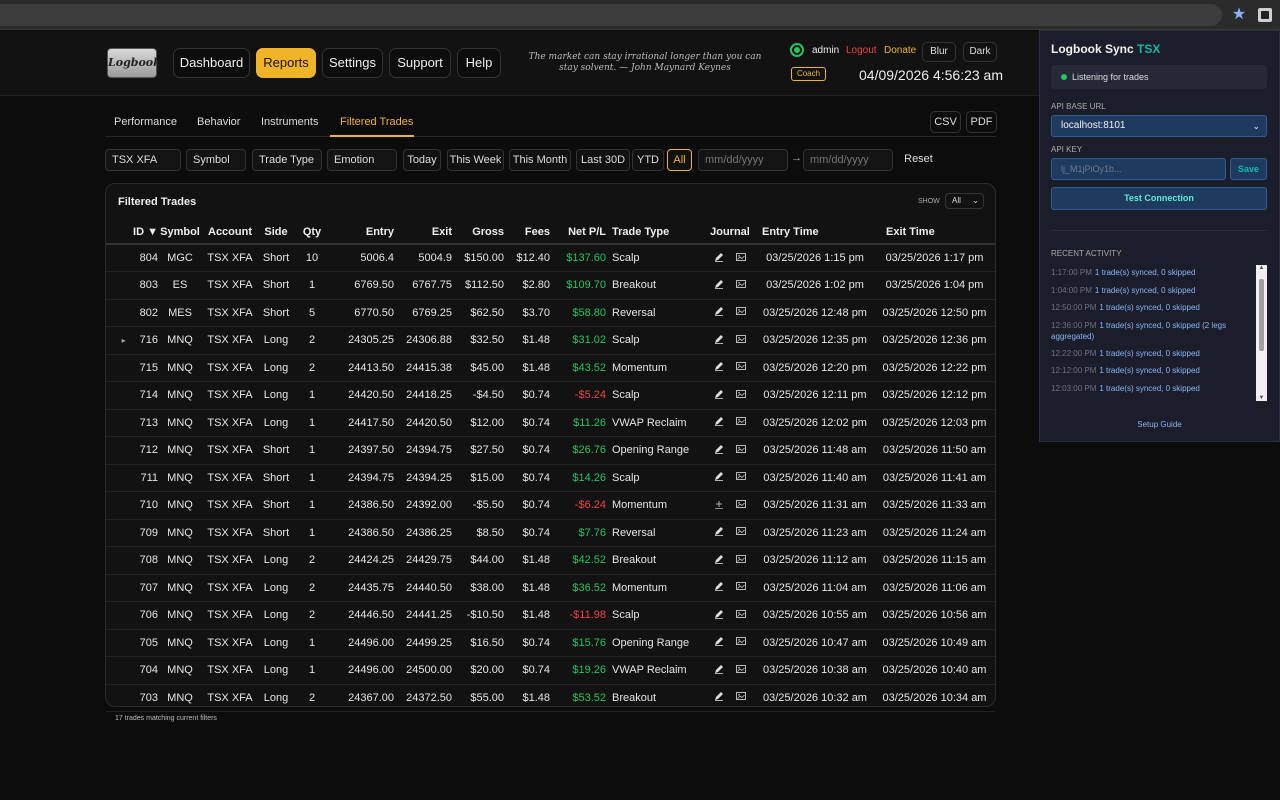 The height and width of the screenshot is (800, 1280). What do you see at coordinates (1159, 198) in the screenshot?
I see `test-connection-button: Test Connection` at bounding box center [1159, 198].